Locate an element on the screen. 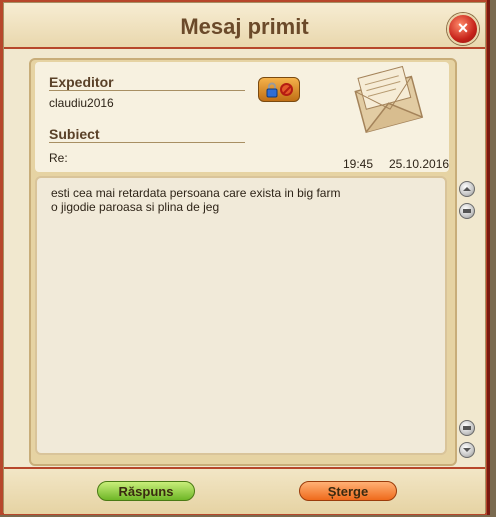  block-sender-button is located at coordinates (279, 89).